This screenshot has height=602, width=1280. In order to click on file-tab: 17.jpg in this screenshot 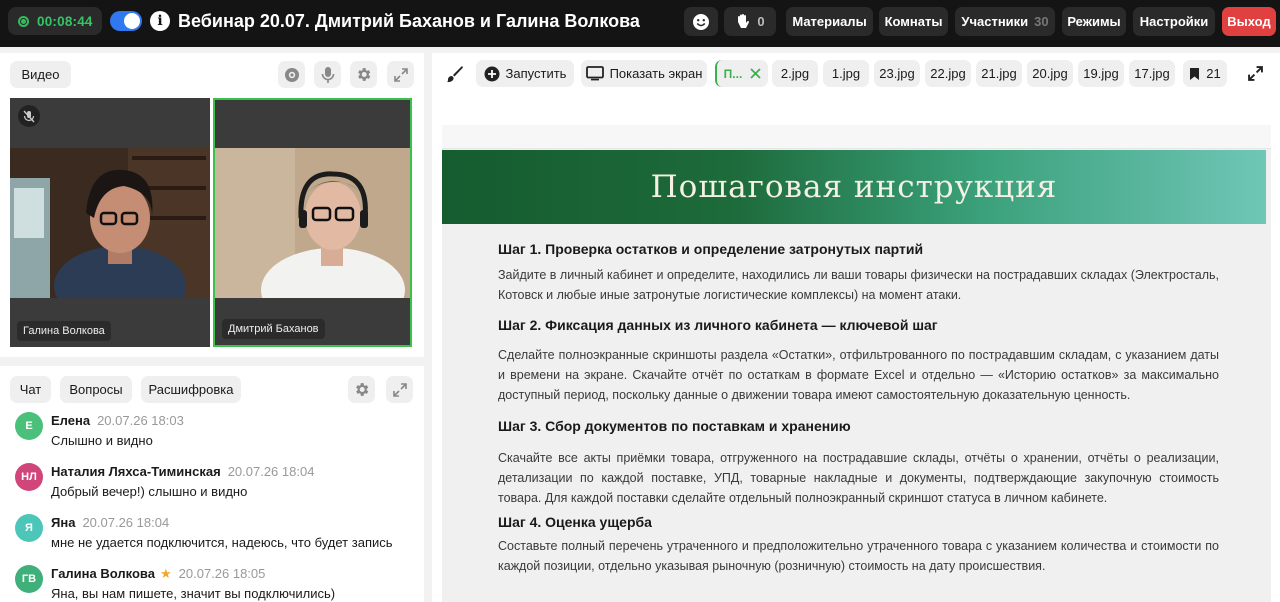, I will do `click(1152, 73)`.